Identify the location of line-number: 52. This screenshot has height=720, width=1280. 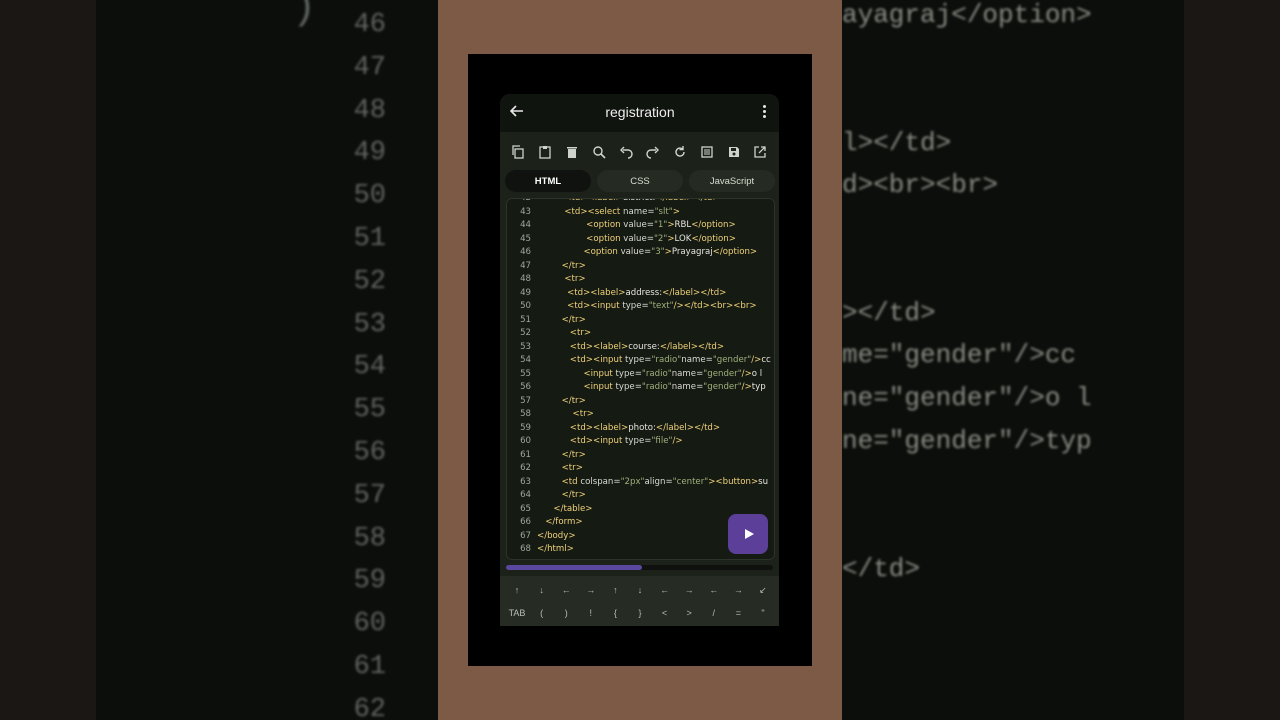
(525, 333).